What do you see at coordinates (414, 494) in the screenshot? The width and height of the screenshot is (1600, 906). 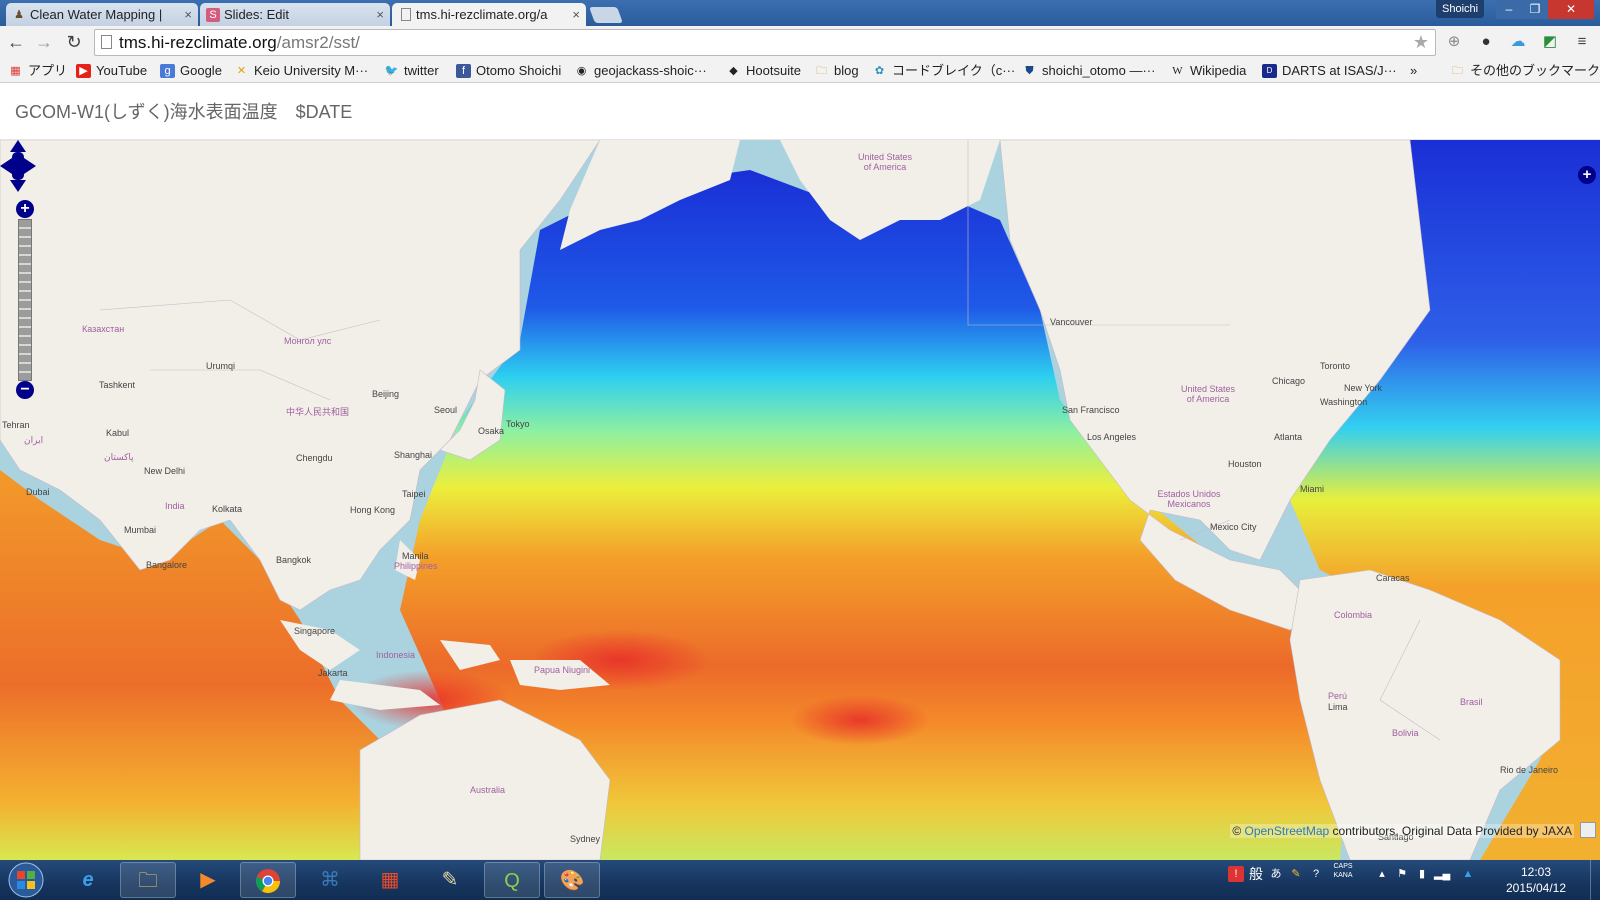 I see `map-label: Taipei` at bounding box center [414, 494].